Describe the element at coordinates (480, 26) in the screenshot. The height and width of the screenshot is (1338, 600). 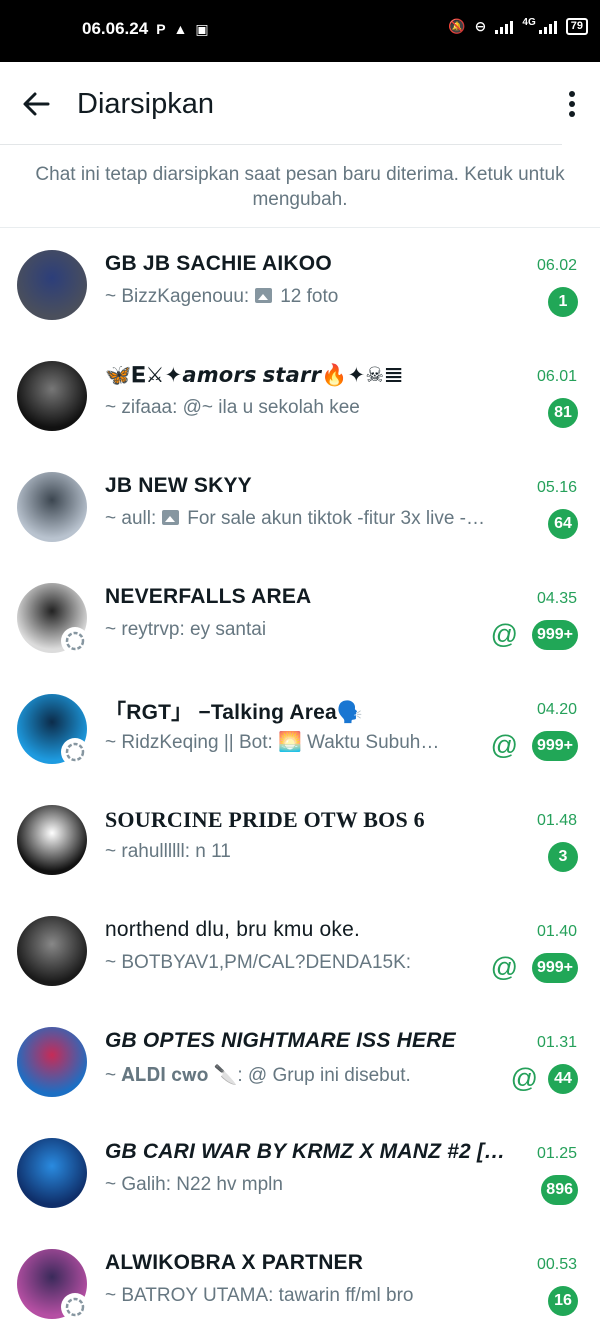
I see `dnd-icon: ⊖` at that location.